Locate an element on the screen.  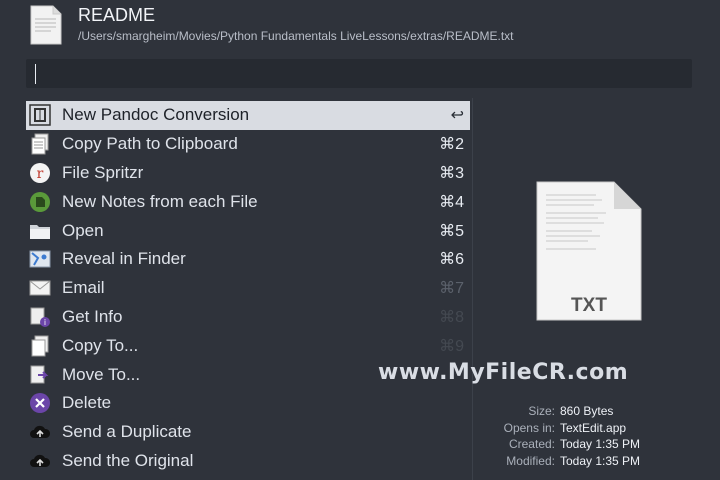
modified-key: Modified: is located at coordinates (530, 460).